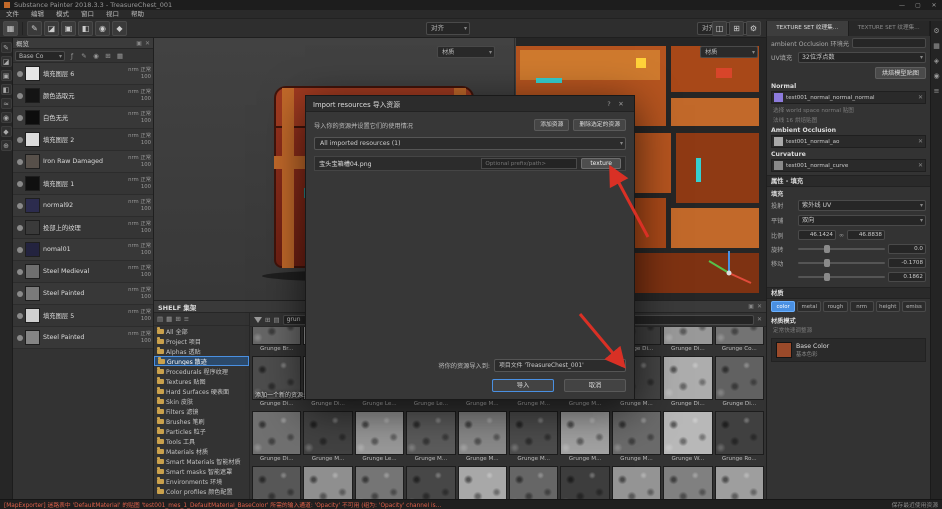  What do you see at coordinates (595, 385) in the screenshot?
I see `cancel-button: 取消` at bounding box center [595, 385].